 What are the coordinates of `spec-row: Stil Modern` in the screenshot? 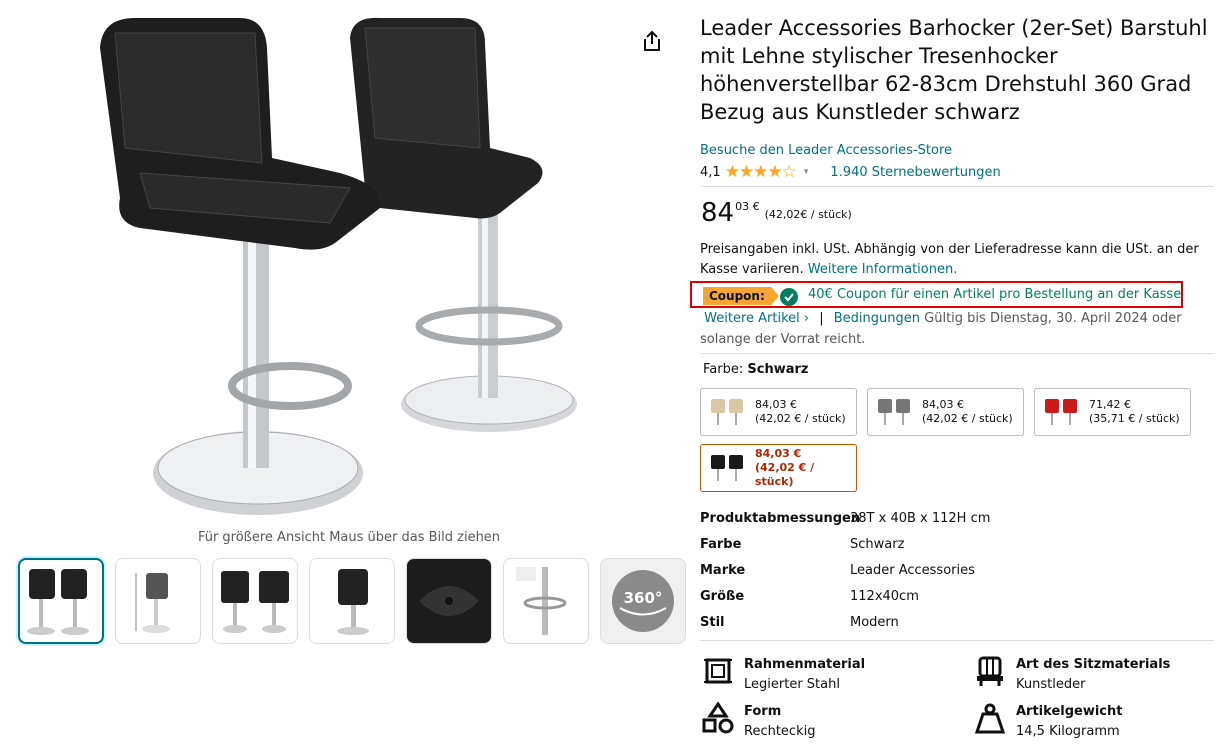 It's located at (845, 622).